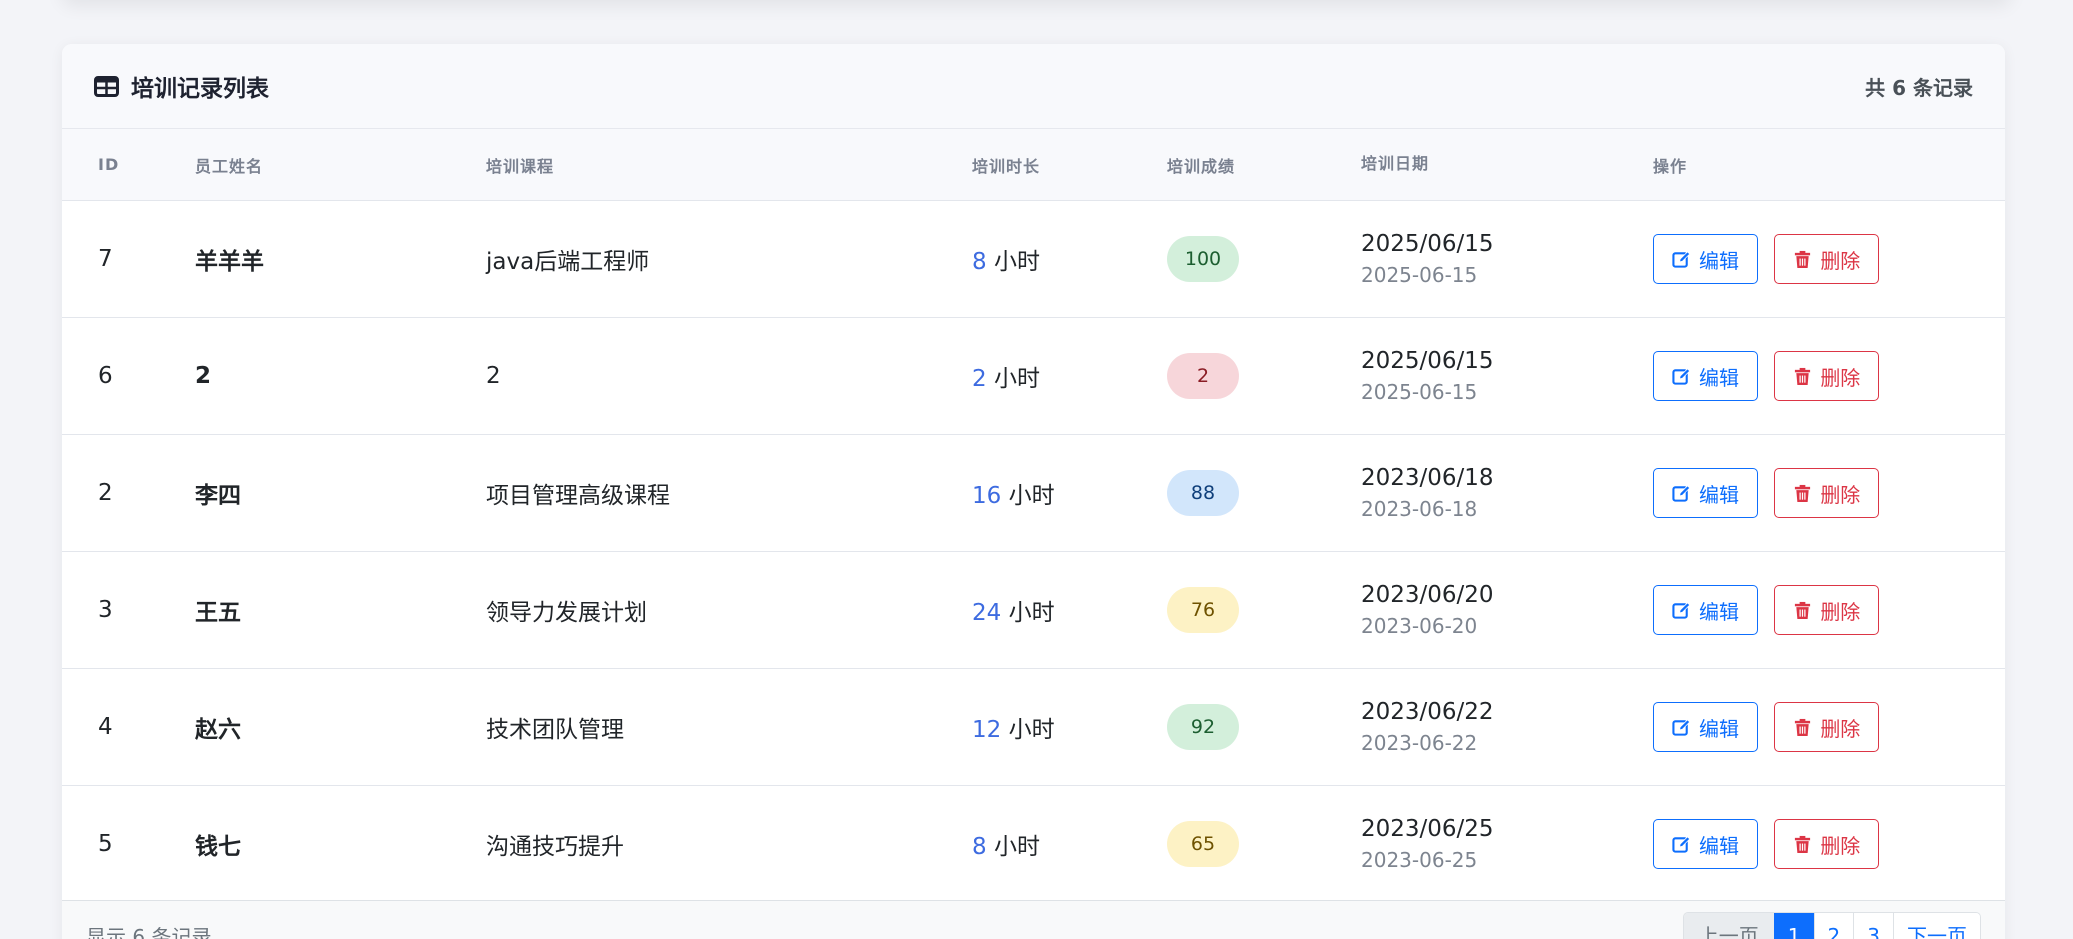 This screenshot has width=2073, height=939. What do you see at coordinates (1728, 926) in the screenshot?
I see `prev-page-button: 上一页` at bounding box center [1728, 926].